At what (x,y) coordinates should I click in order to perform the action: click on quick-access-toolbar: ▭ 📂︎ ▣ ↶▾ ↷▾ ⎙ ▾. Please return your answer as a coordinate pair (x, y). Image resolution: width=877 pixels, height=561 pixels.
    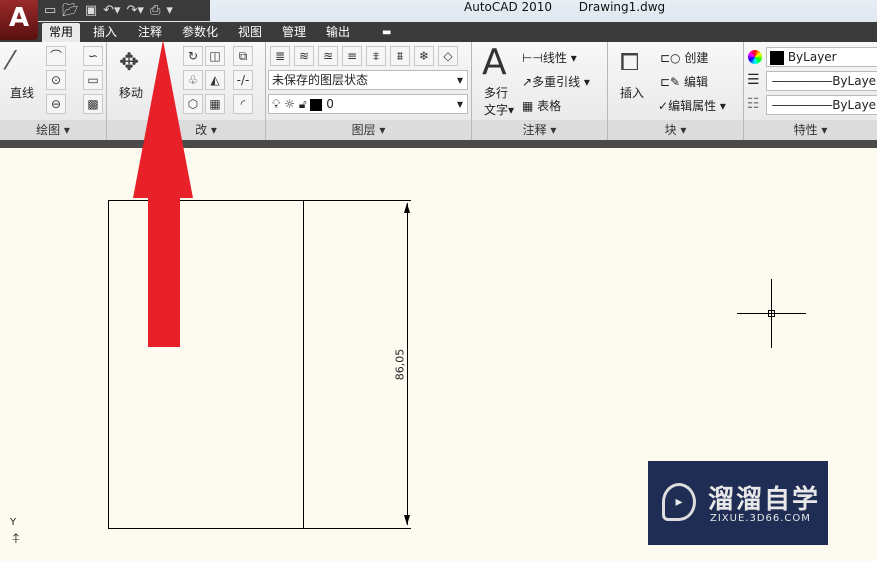
    Looking at the image, I should click on (124, 10).